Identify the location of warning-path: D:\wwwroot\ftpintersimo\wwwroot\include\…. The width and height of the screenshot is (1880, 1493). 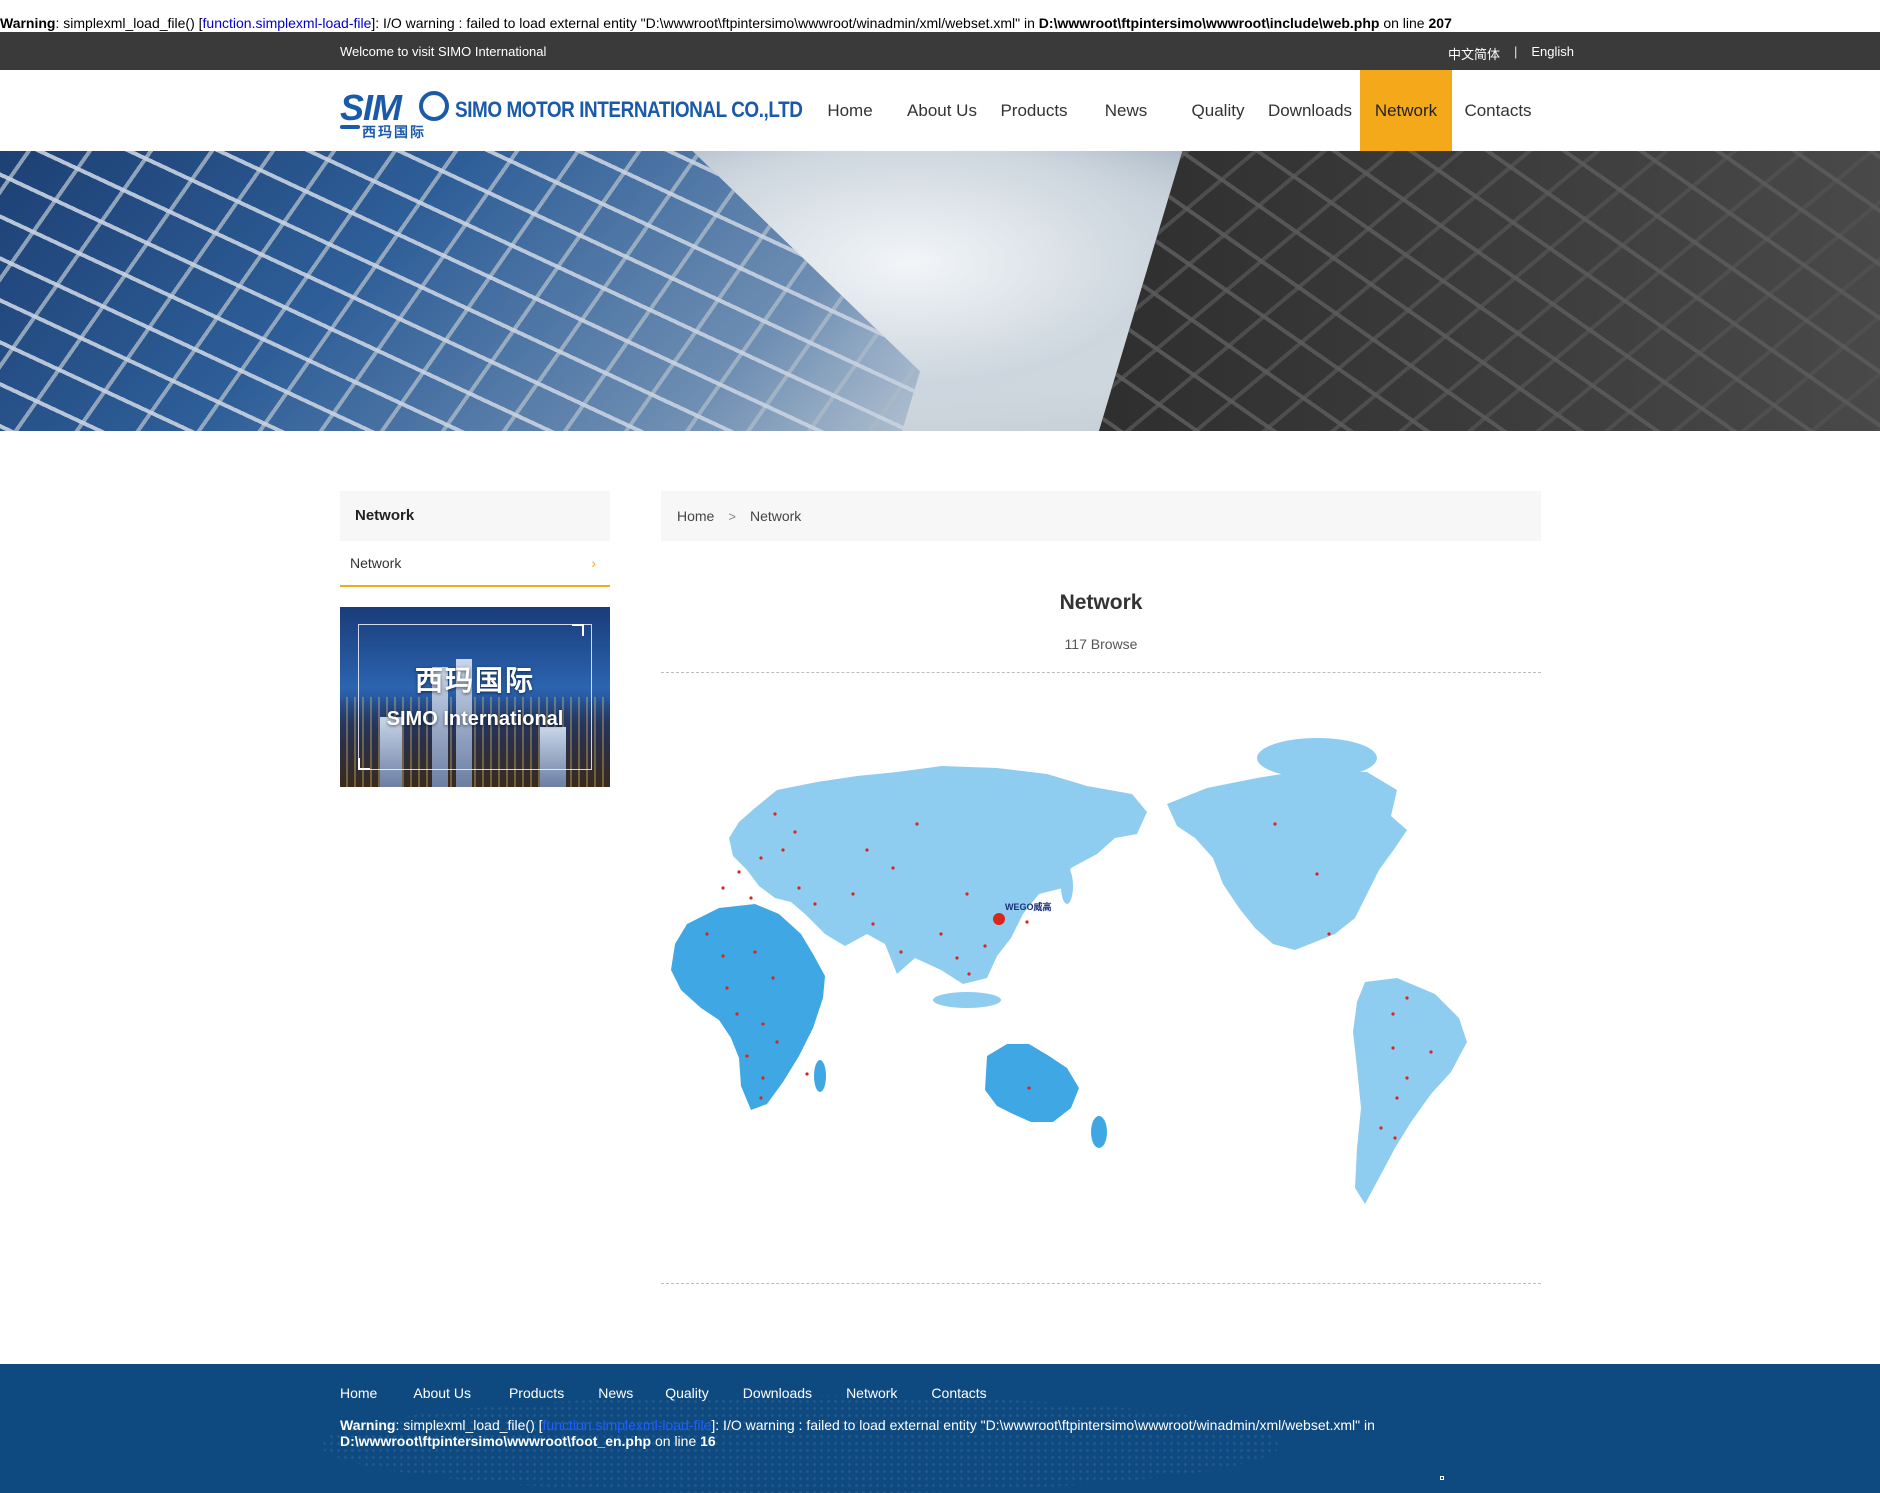
(1209, 23).